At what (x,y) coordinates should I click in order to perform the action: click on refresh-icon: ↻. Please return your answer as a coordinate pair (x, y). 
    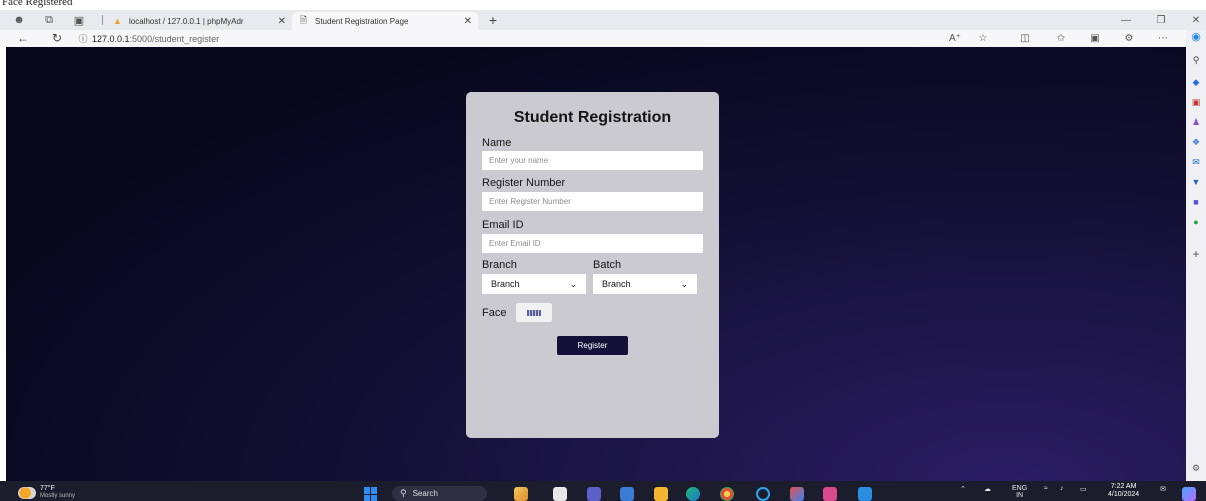
    Looking at the image, I should click on (57, 38).